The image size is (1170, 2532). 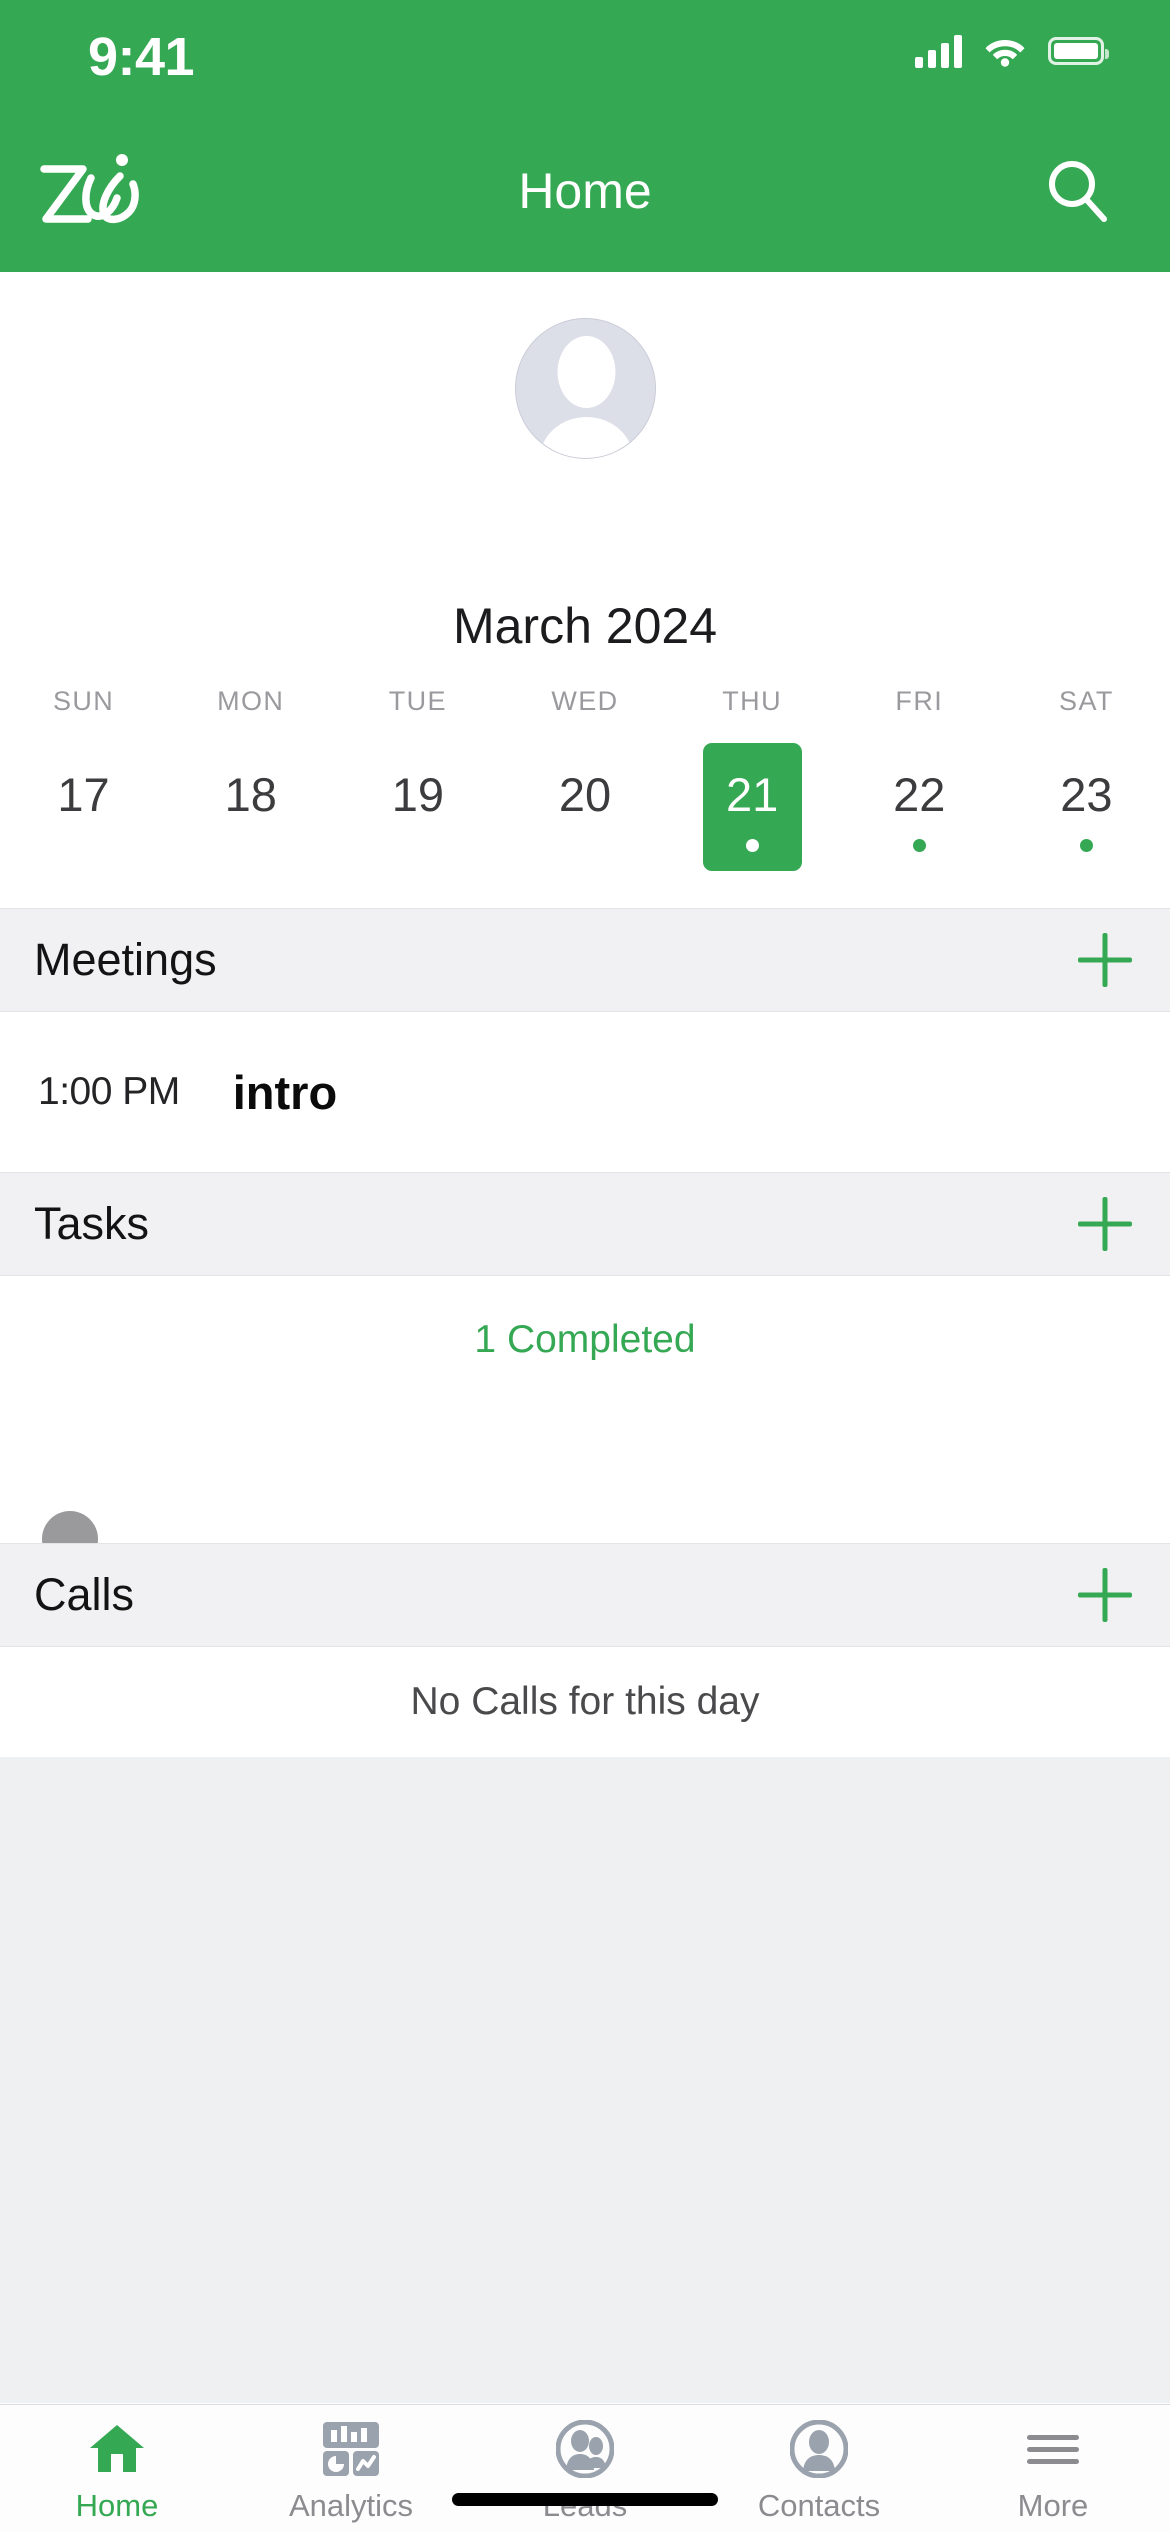 I want to click on weekday-cell: THU, so click(x=752, y=698).